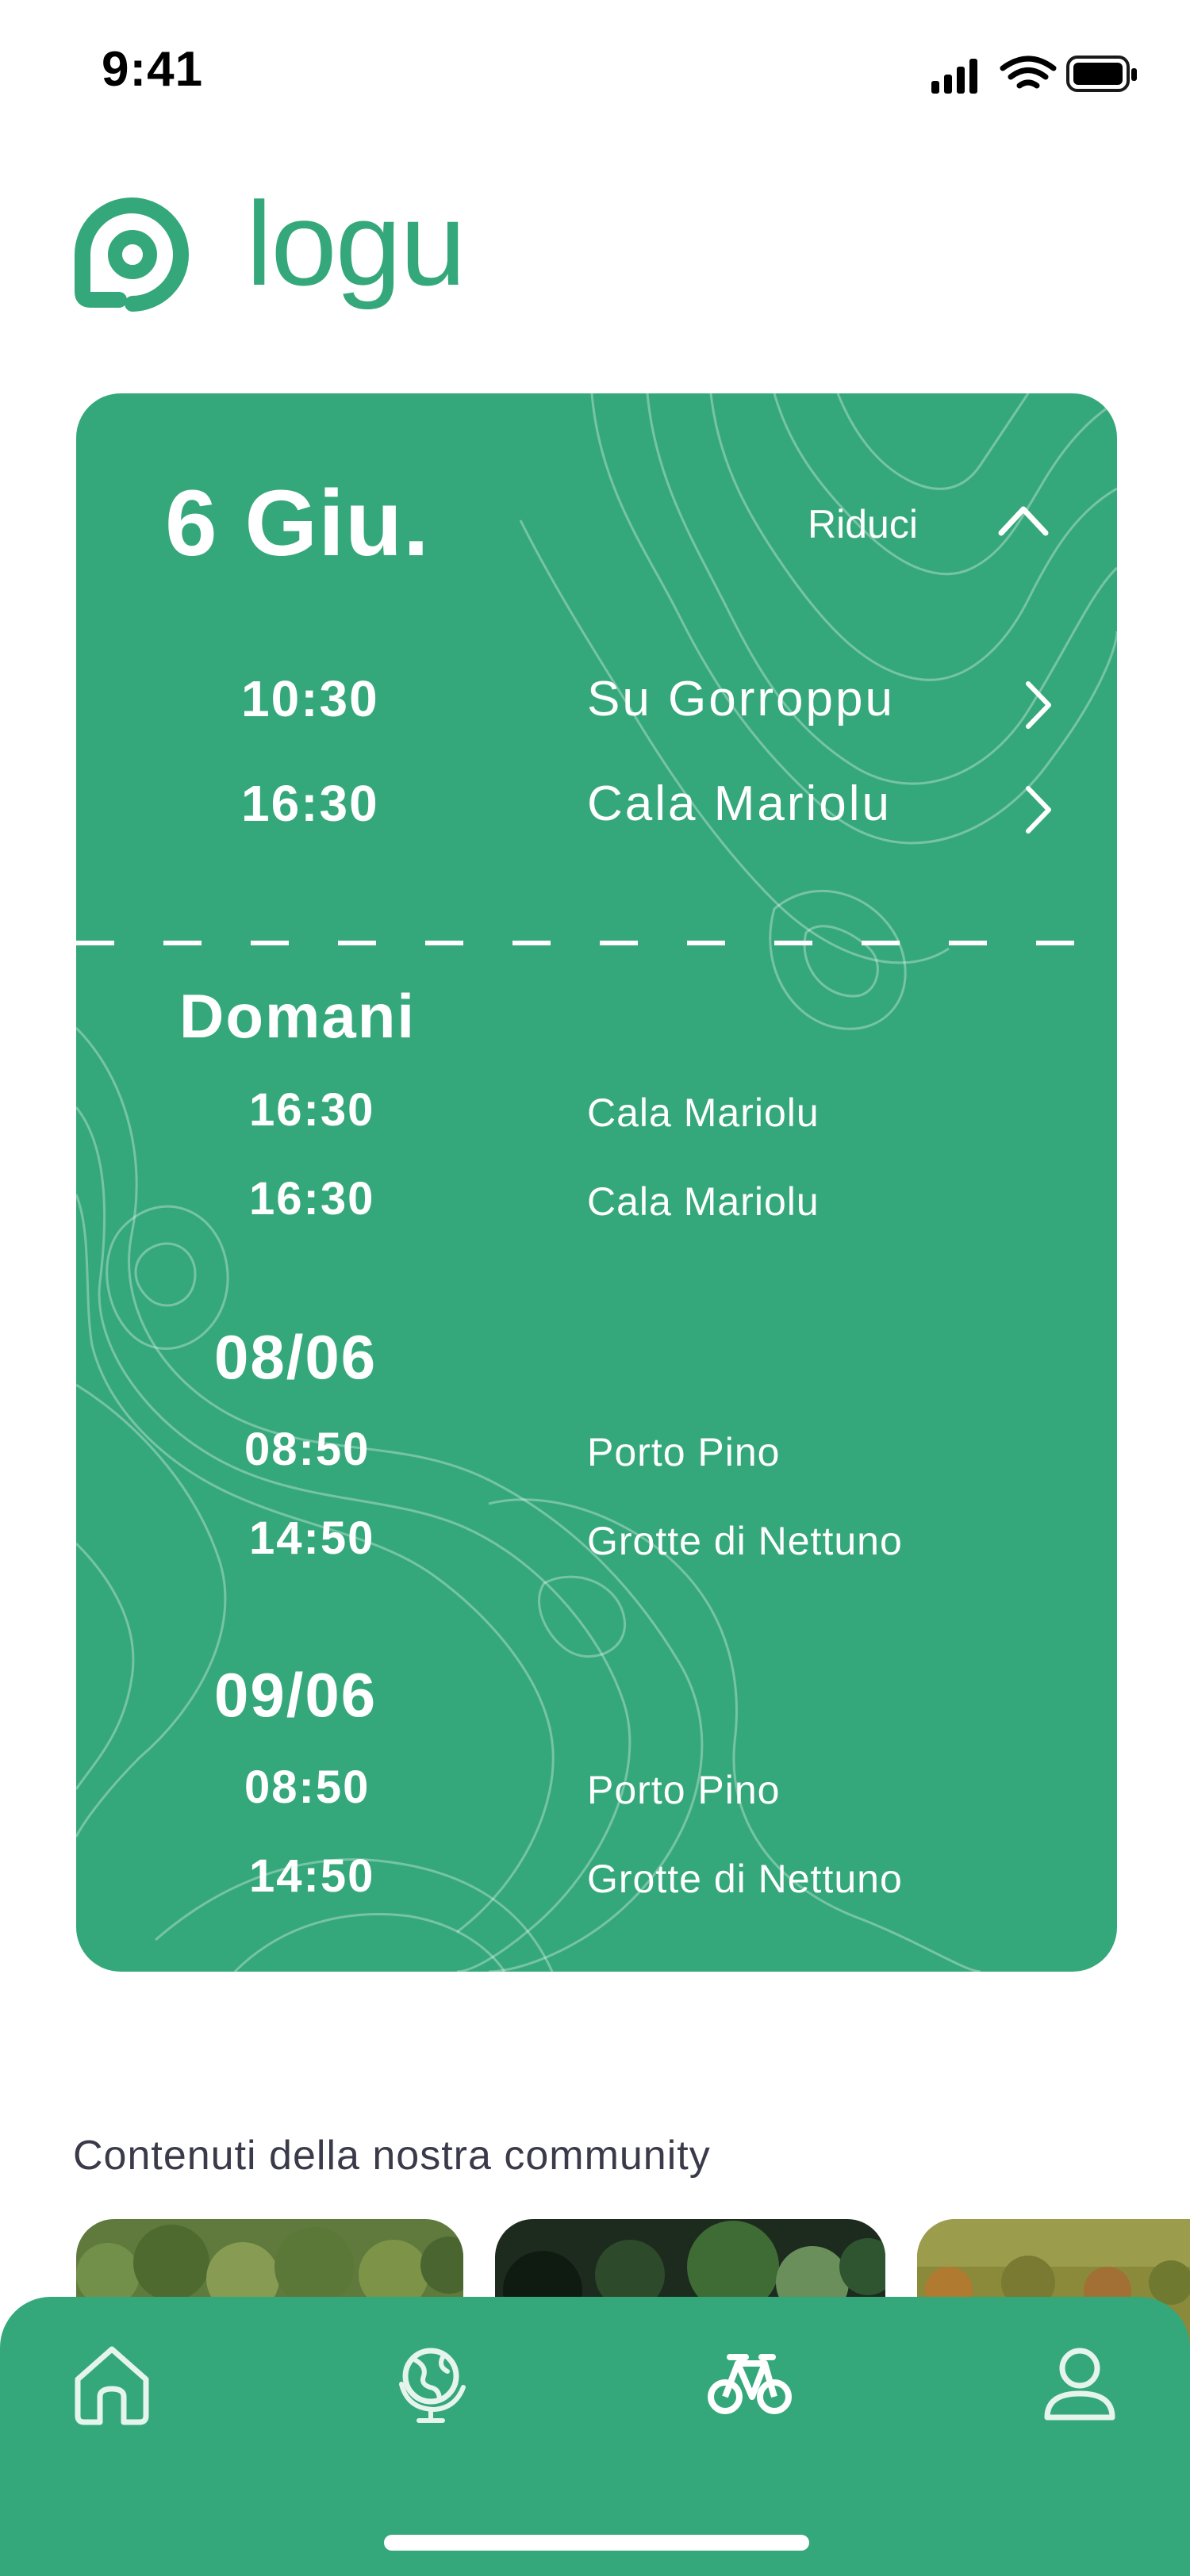  I want to click on home-indicator, so click(596, 2543).